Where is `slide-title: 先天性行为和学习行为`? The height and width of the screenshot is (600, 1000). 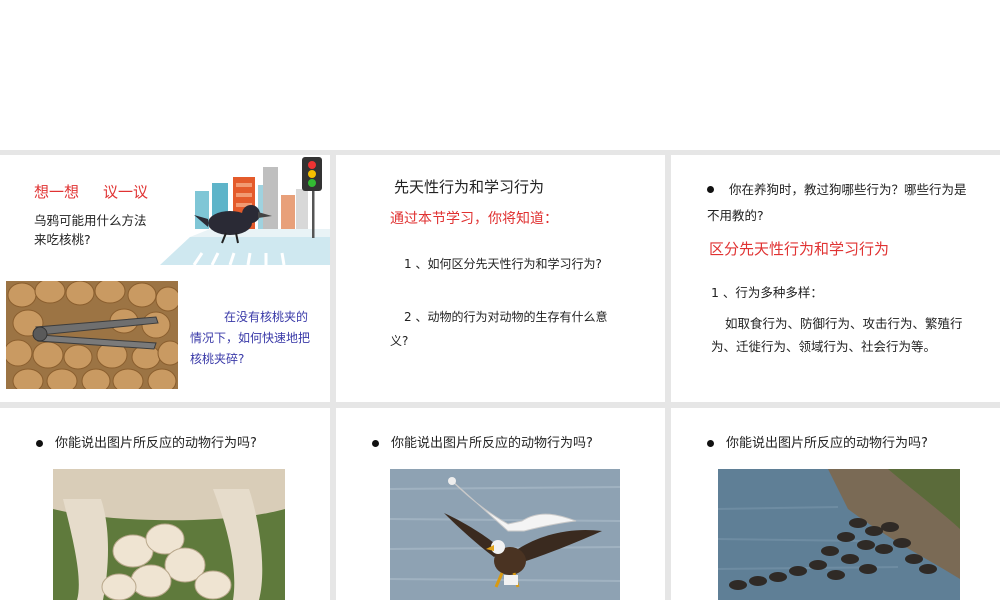
slide-title: 先天性行为和学习行为 is located at coordinates (469, 187).